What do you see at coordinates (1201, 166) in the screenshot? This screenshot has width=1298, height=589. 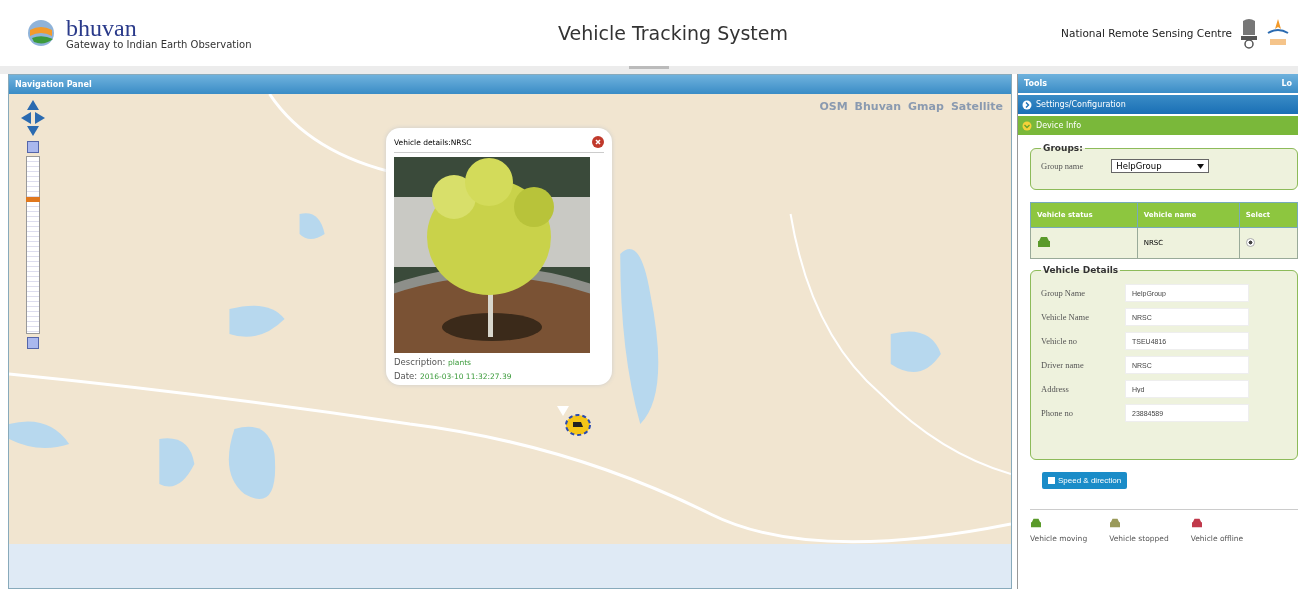 I see `dropdown-caret-icon` at bounding box center [1201, 166].